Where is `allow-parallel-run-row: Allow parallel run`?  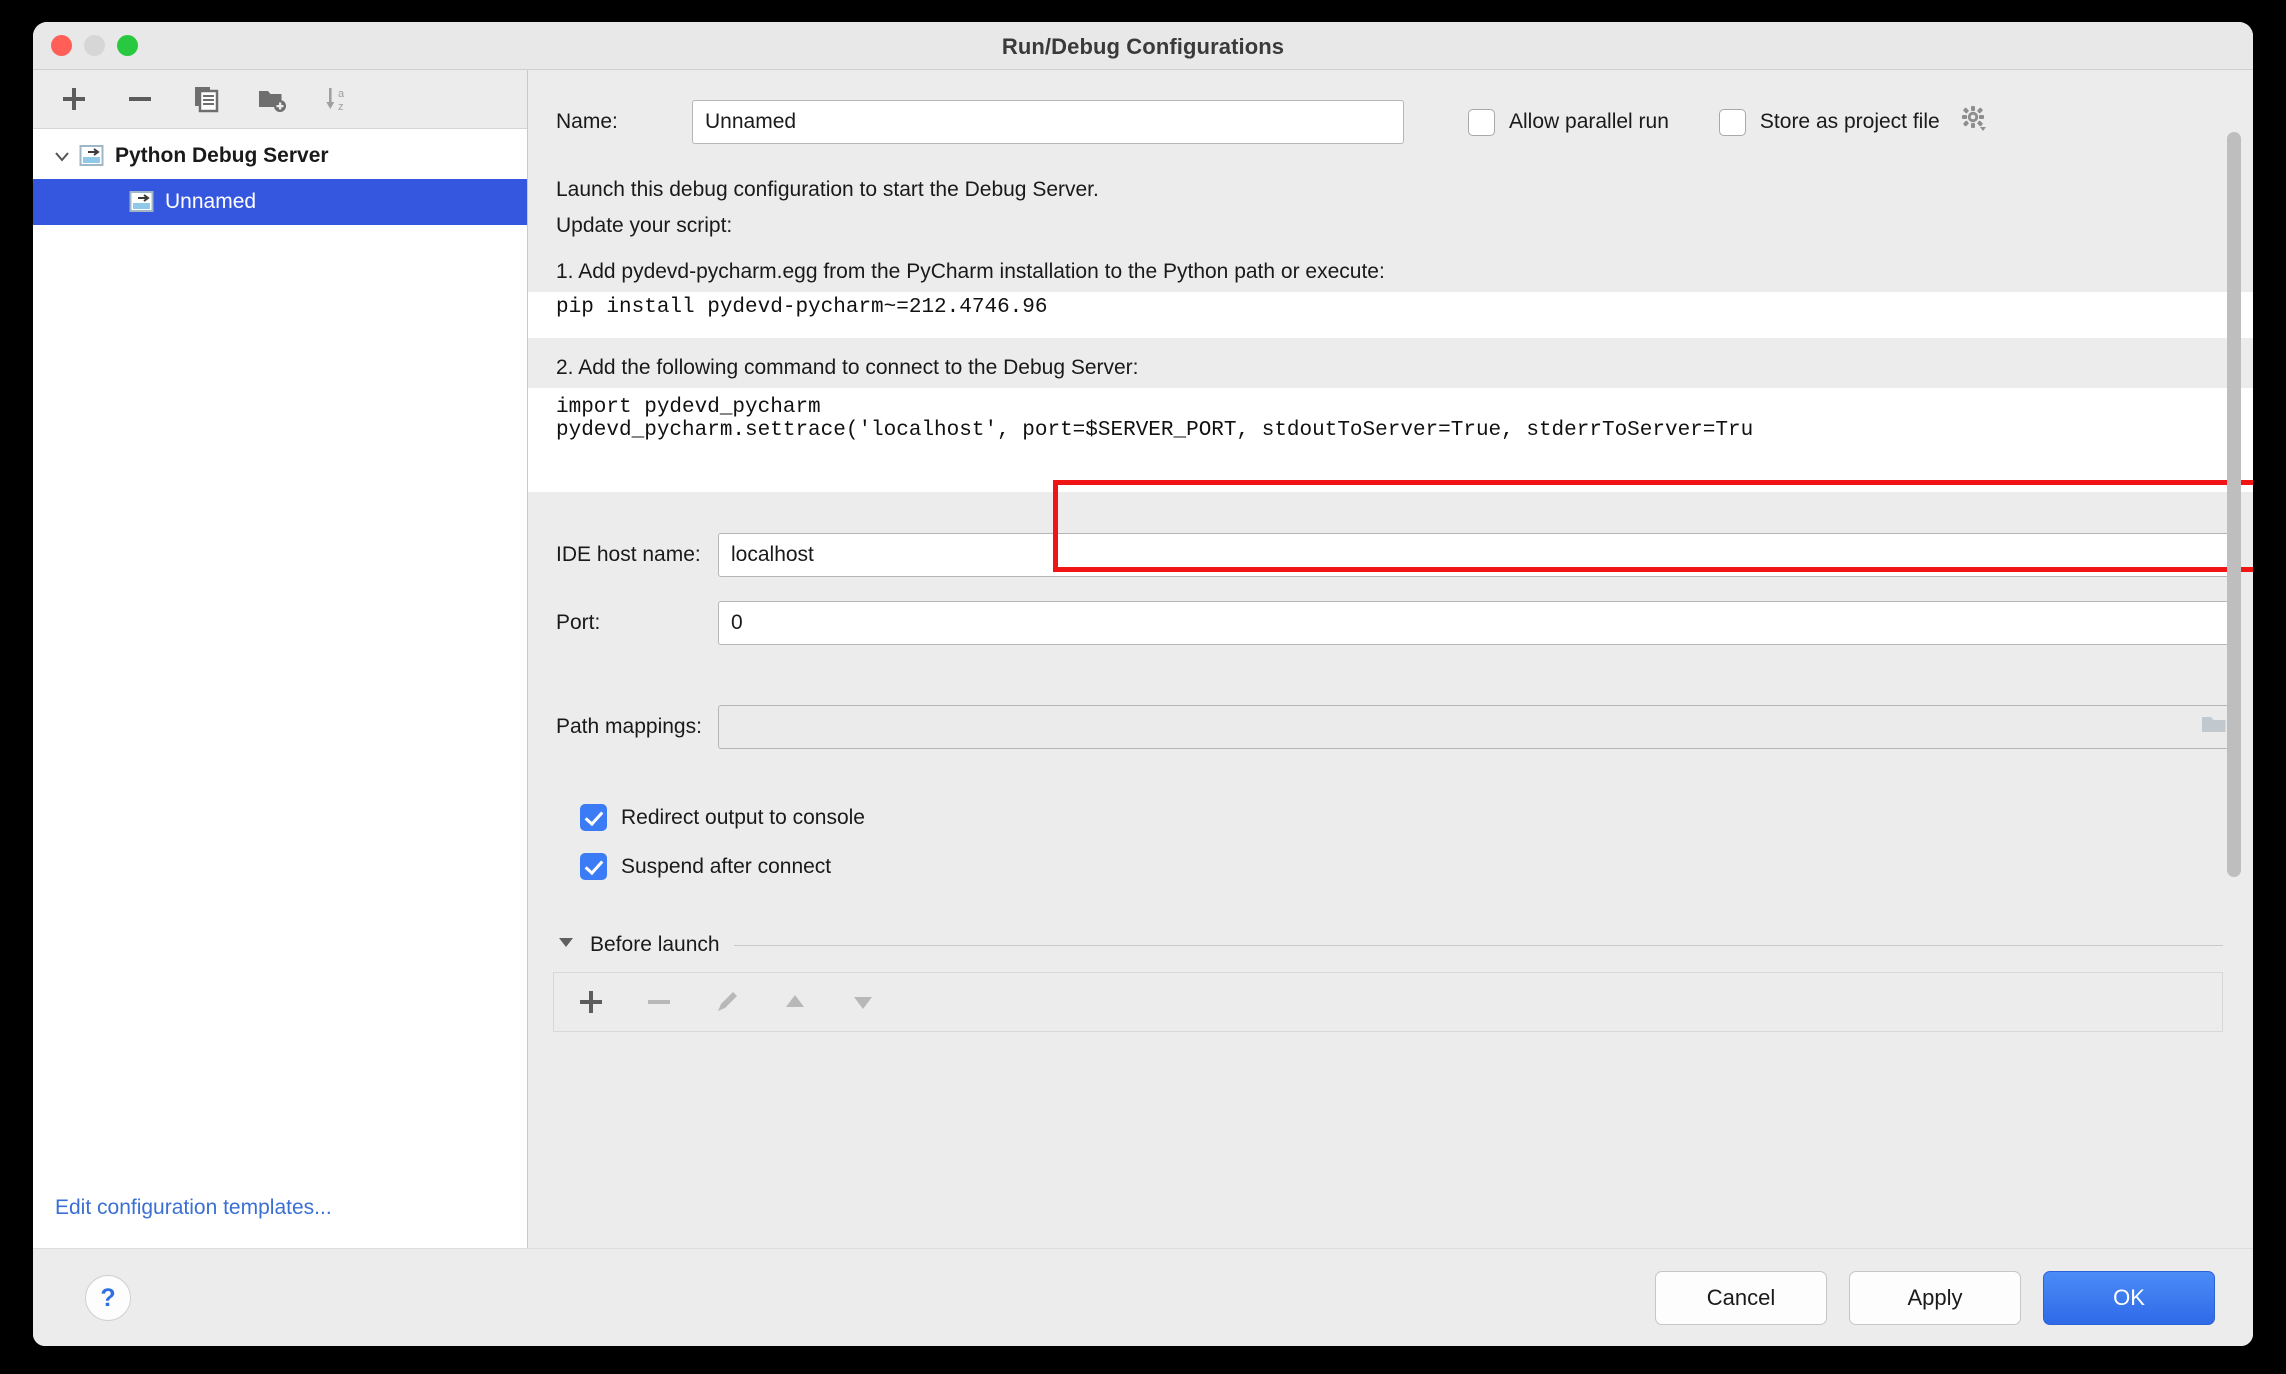 allow-parallel-run-row: Allow parallel run is located at coordinates (1568, 122).